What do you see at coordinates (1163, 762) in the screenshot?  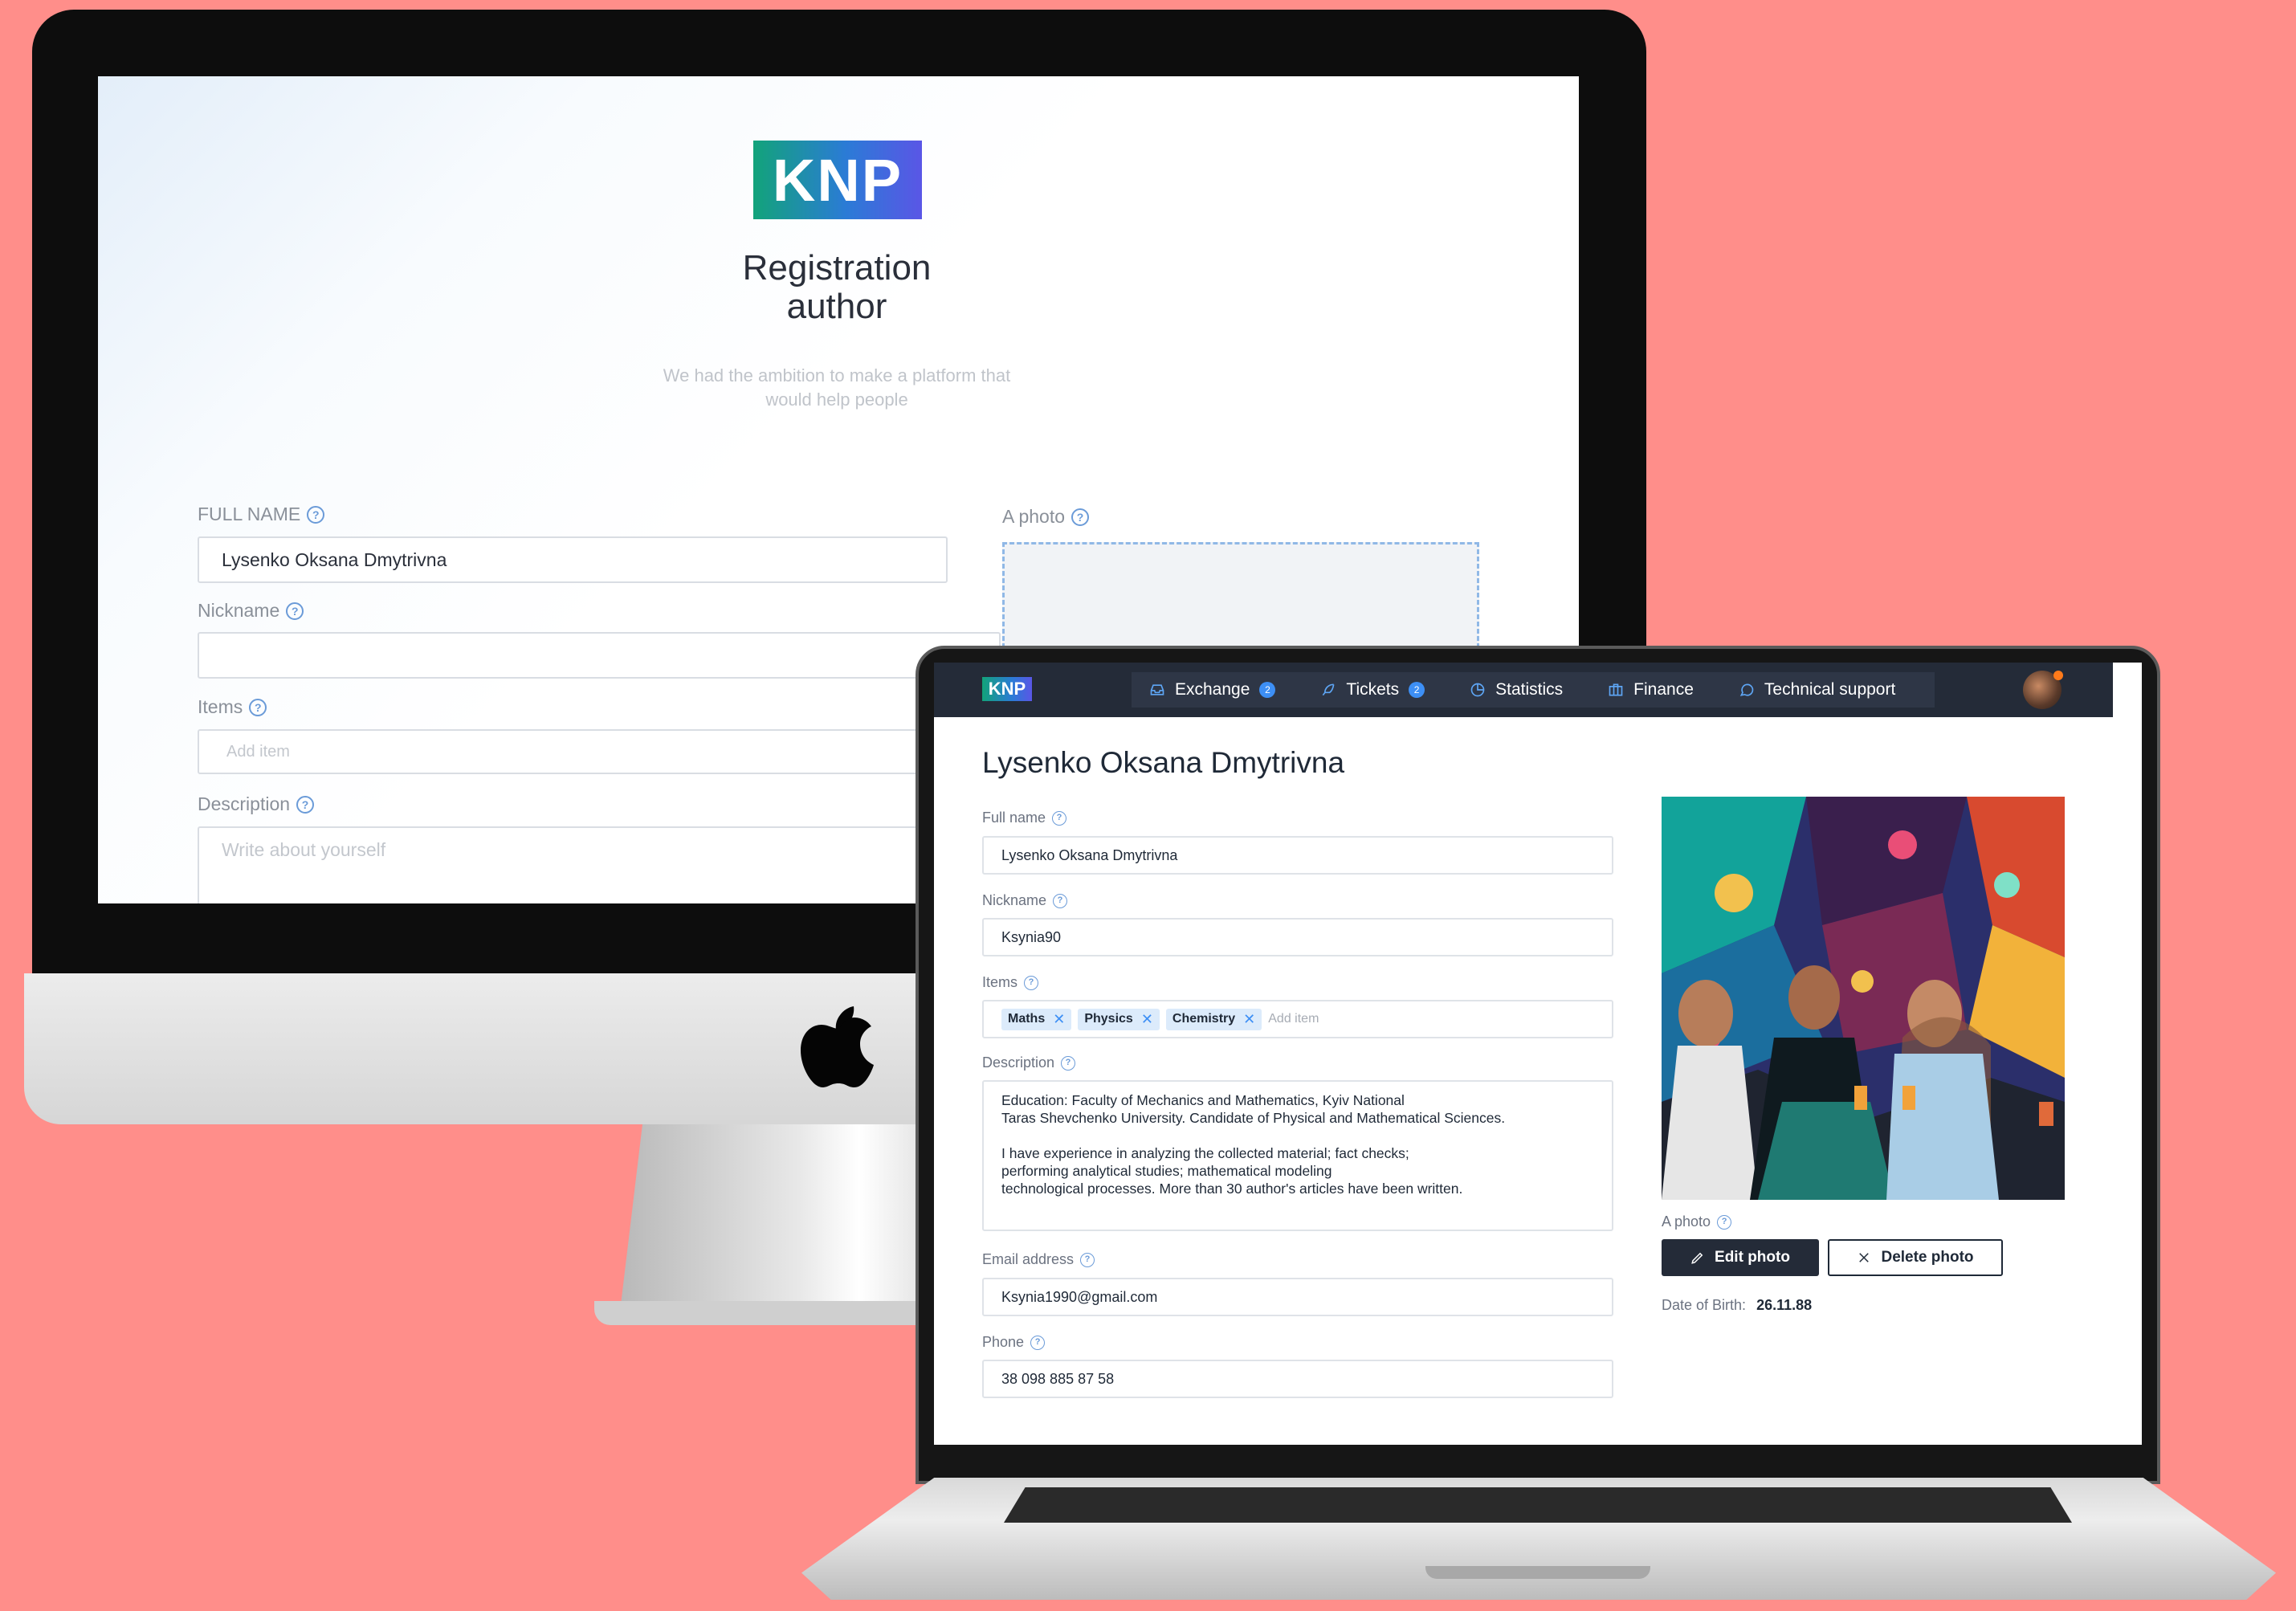 I see `page-title: Lysenko Oksana Dmytrivna` at bounding box center [1163, 762].